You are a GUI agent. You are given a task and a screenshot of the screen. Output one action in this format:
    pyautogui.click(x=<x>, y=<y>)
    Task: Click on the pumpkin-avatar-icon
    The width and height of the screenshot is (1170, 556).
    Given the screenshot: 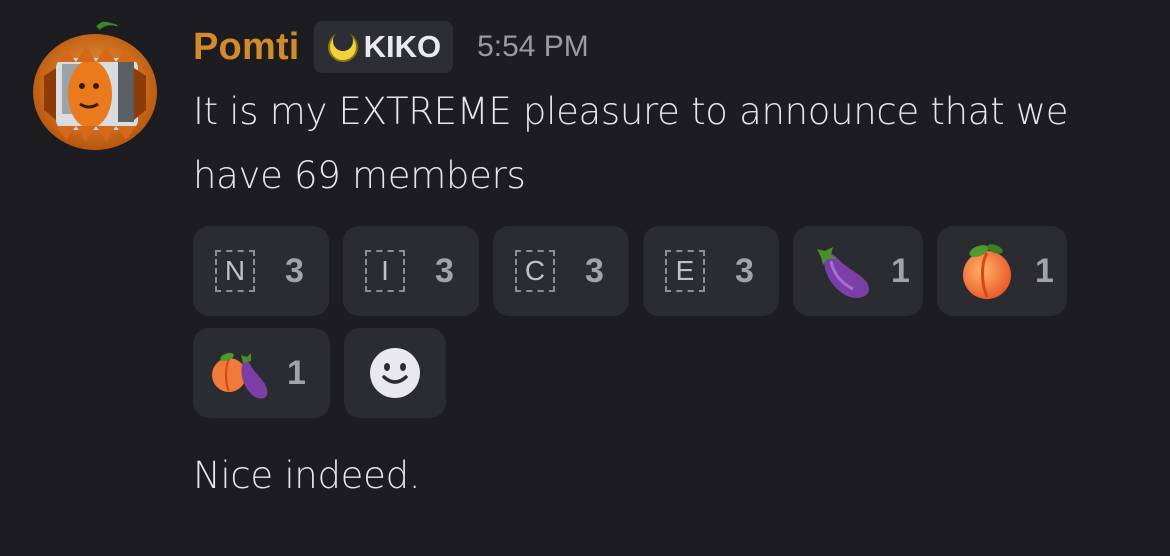 What is the action you would take?
    pyautogui.click(x=95, y=87)
    